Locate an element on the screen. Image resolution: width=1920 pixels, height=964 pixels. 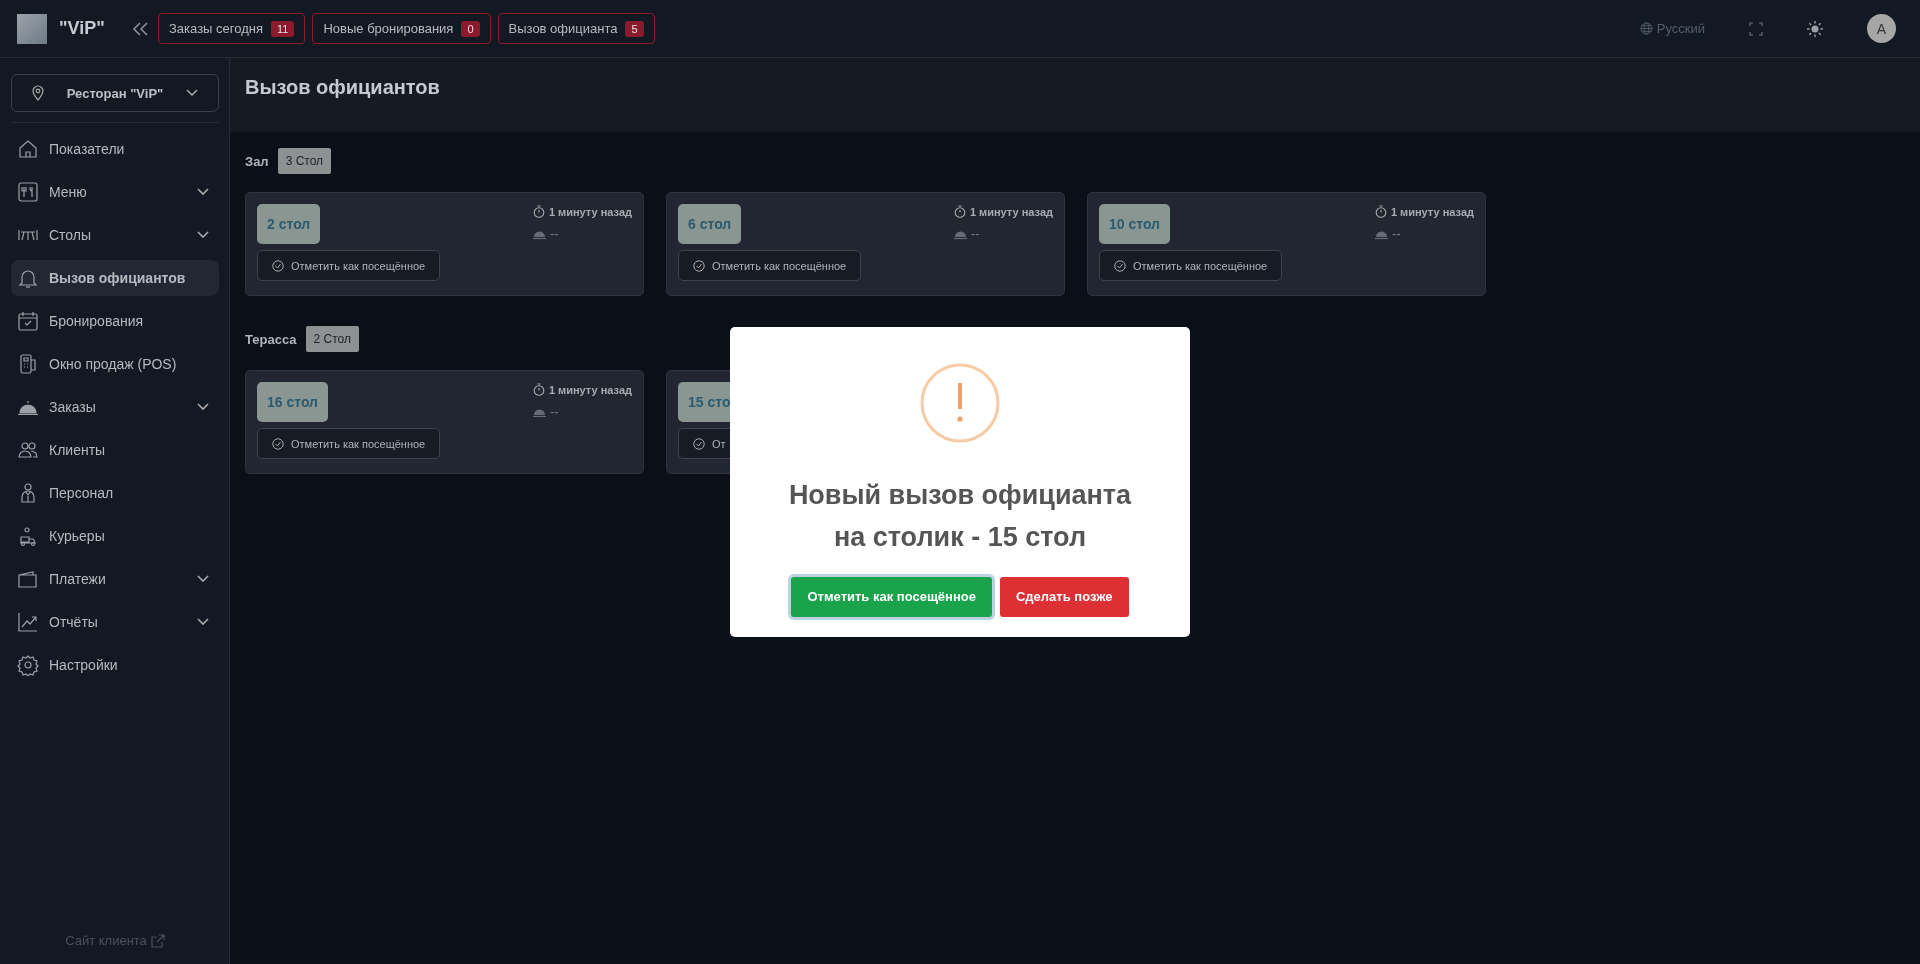
sidebar-item: Бронирования is located at coordinates (115, 321).